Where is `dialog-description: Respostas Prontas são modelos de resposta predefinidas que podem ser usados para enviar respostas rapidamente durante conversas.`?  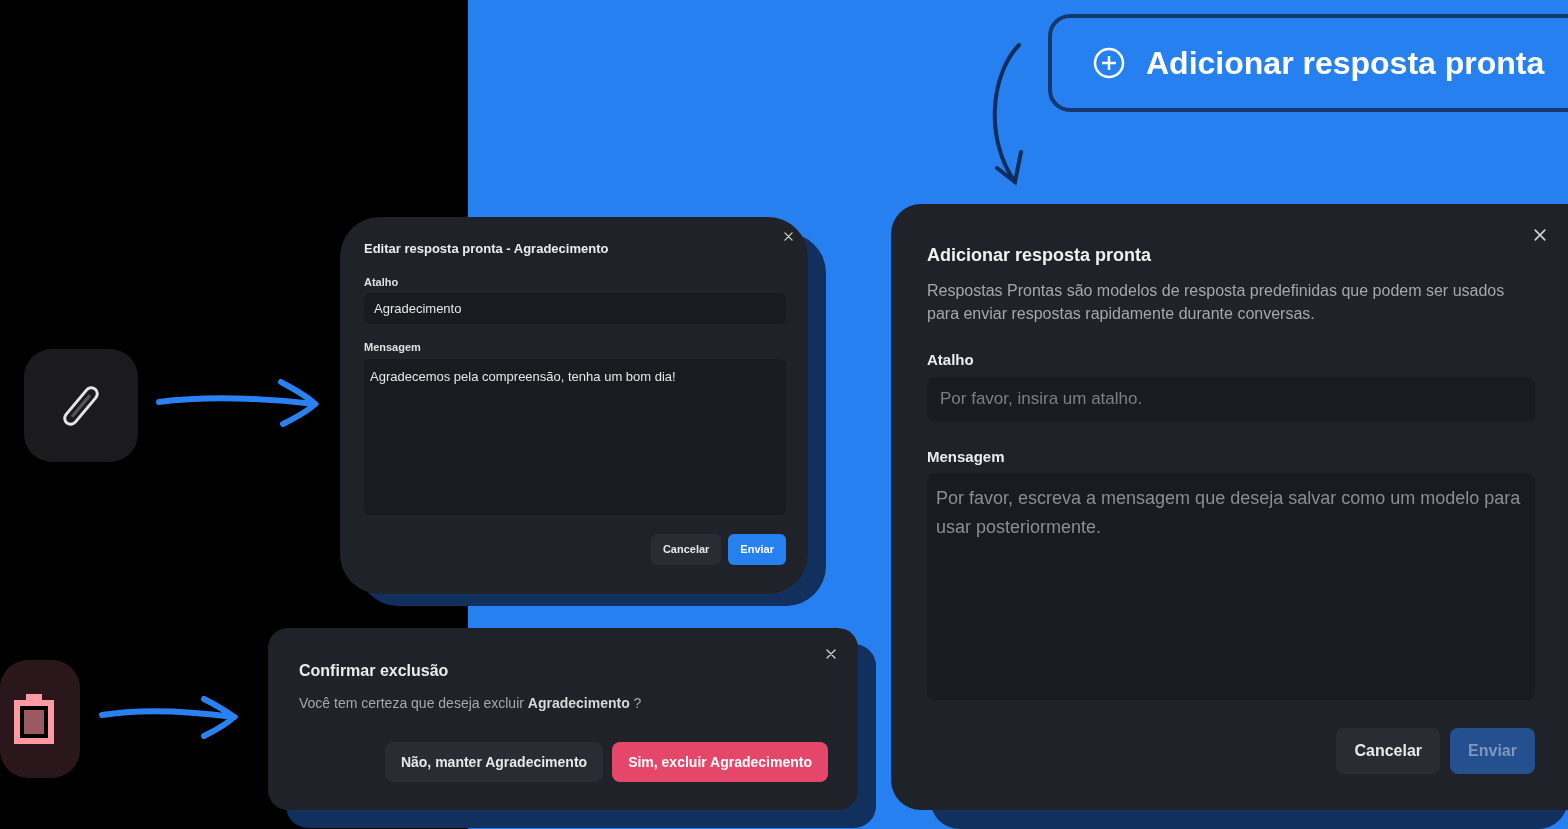 dialog-description: Respostas Prontas são modelos de resposta predefinidas que podem ser usados para enviar respostas rapidamente durante conversas. is located at coordinates (1216, 302).